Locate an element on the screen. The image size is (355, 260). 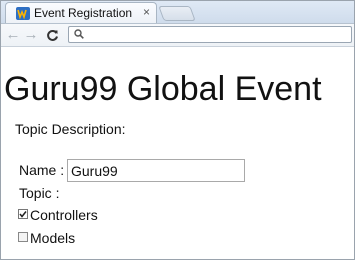
tab-event-registration: Event Registration × is located at coordinates (81, 12).